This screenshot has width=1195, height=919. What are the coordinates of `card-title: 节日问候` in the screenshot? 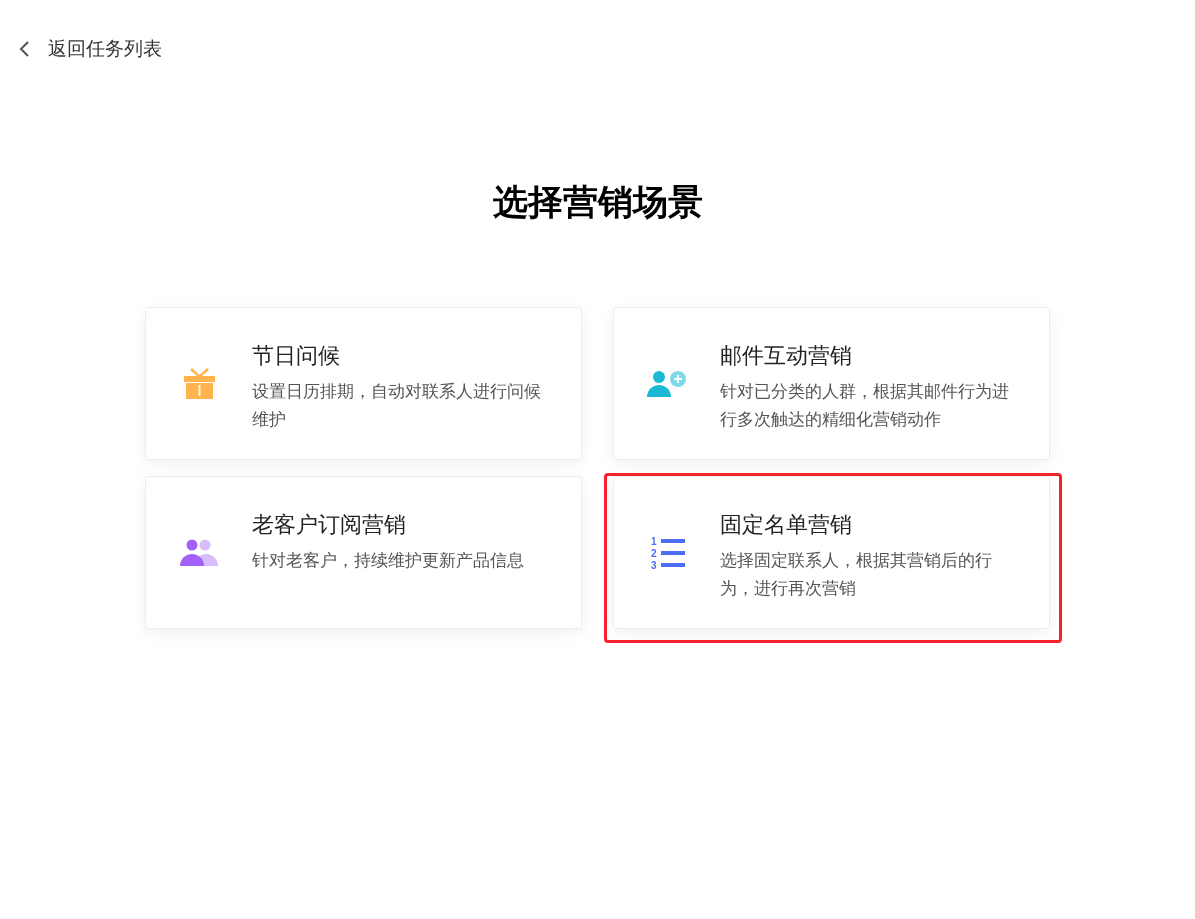 It's located at (296, 356).